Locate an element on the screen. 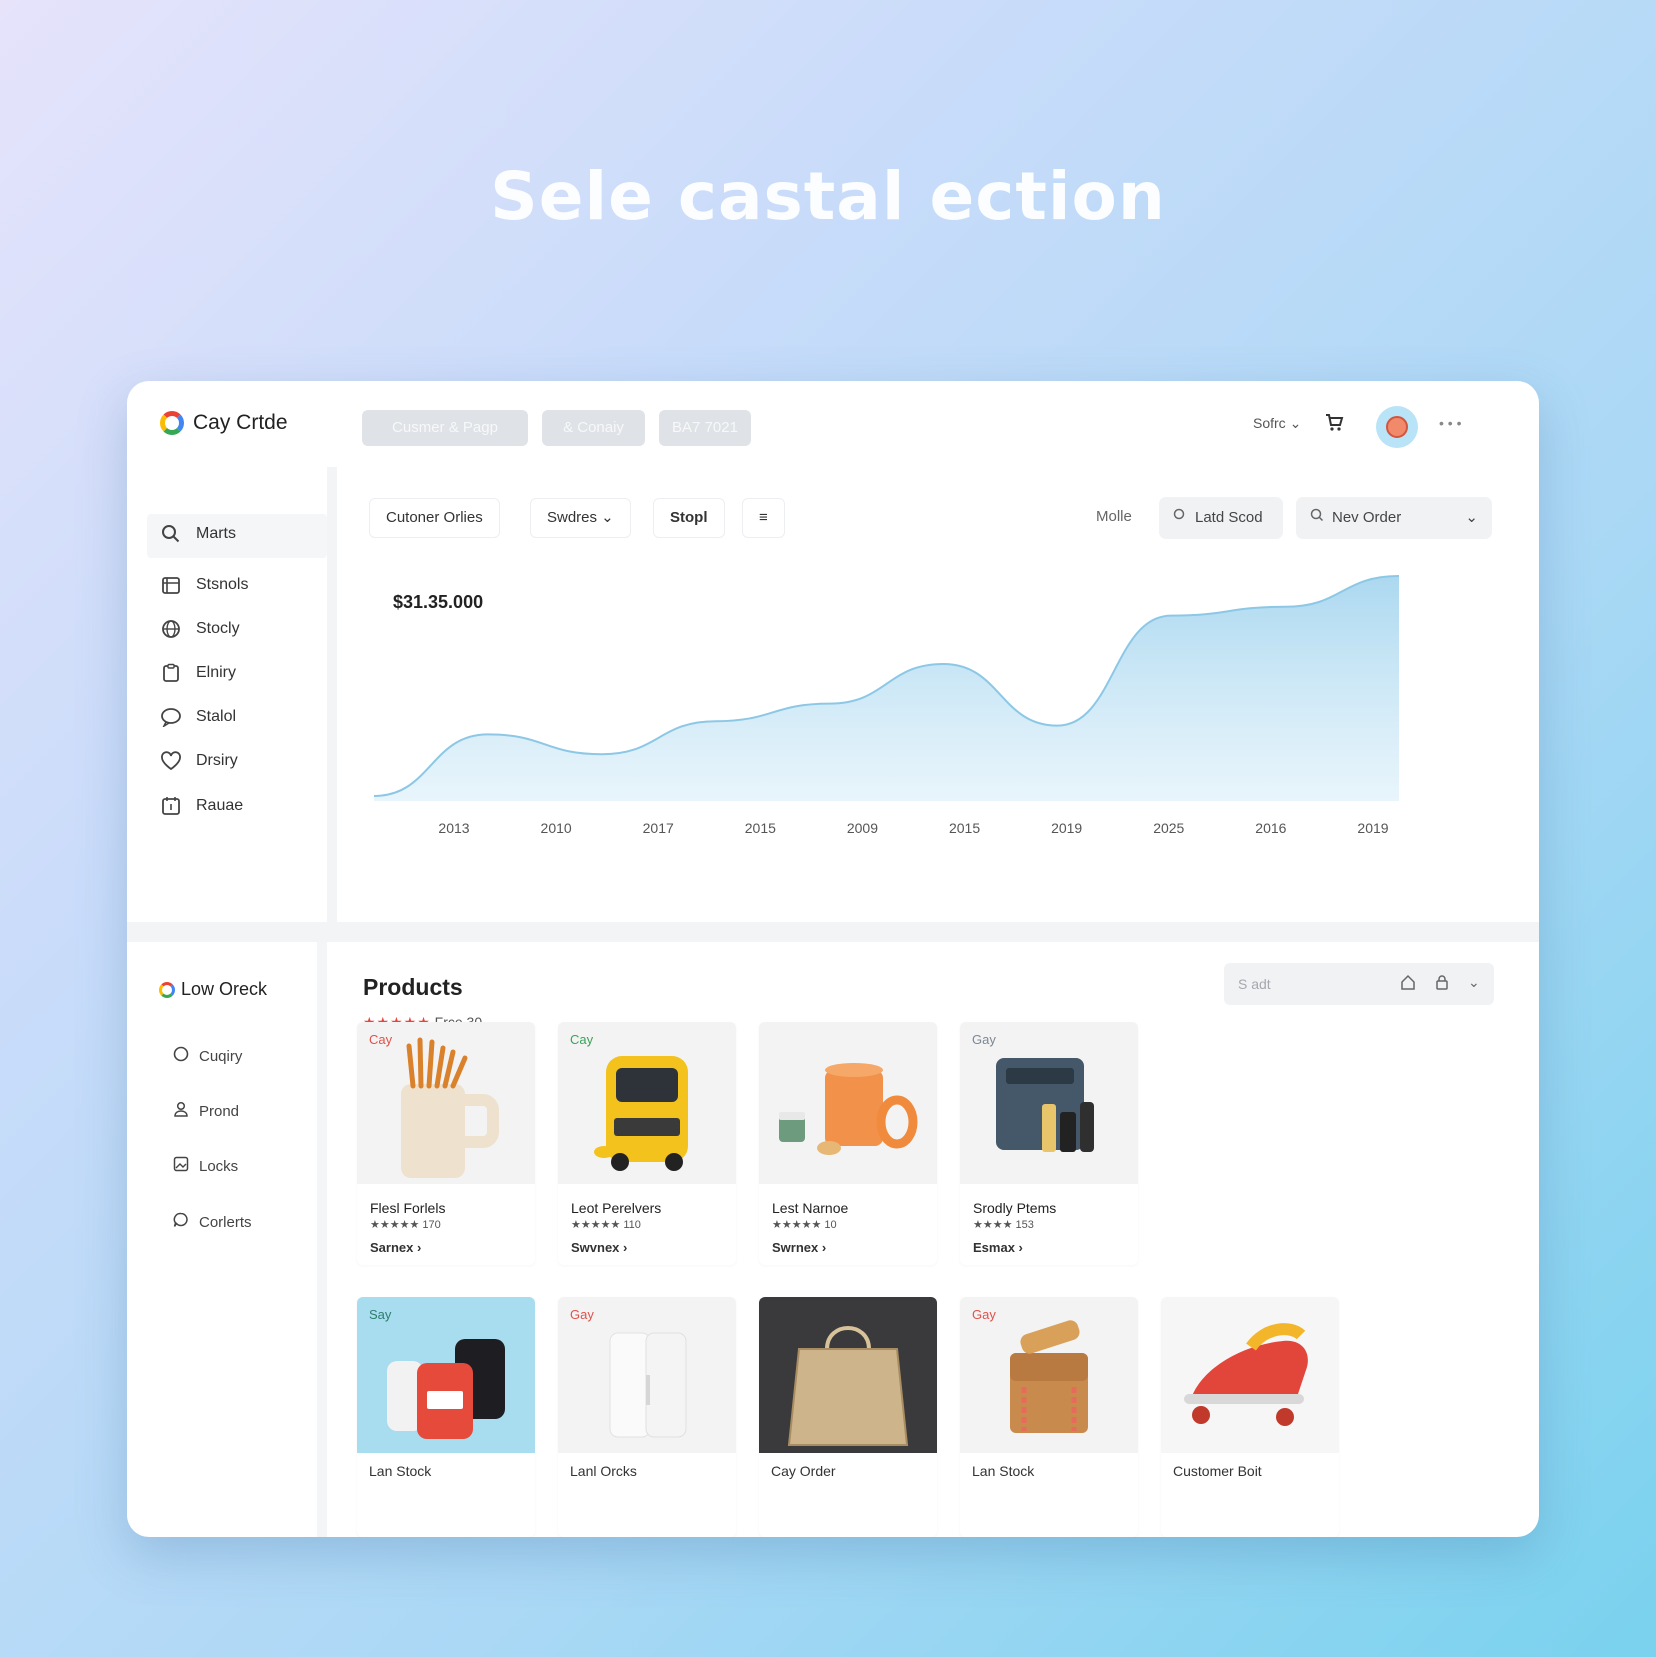 The height and width of the screenshot is (1657, 1656). sidebar2-item-label: Locks is located at coordinates (219, 1166).